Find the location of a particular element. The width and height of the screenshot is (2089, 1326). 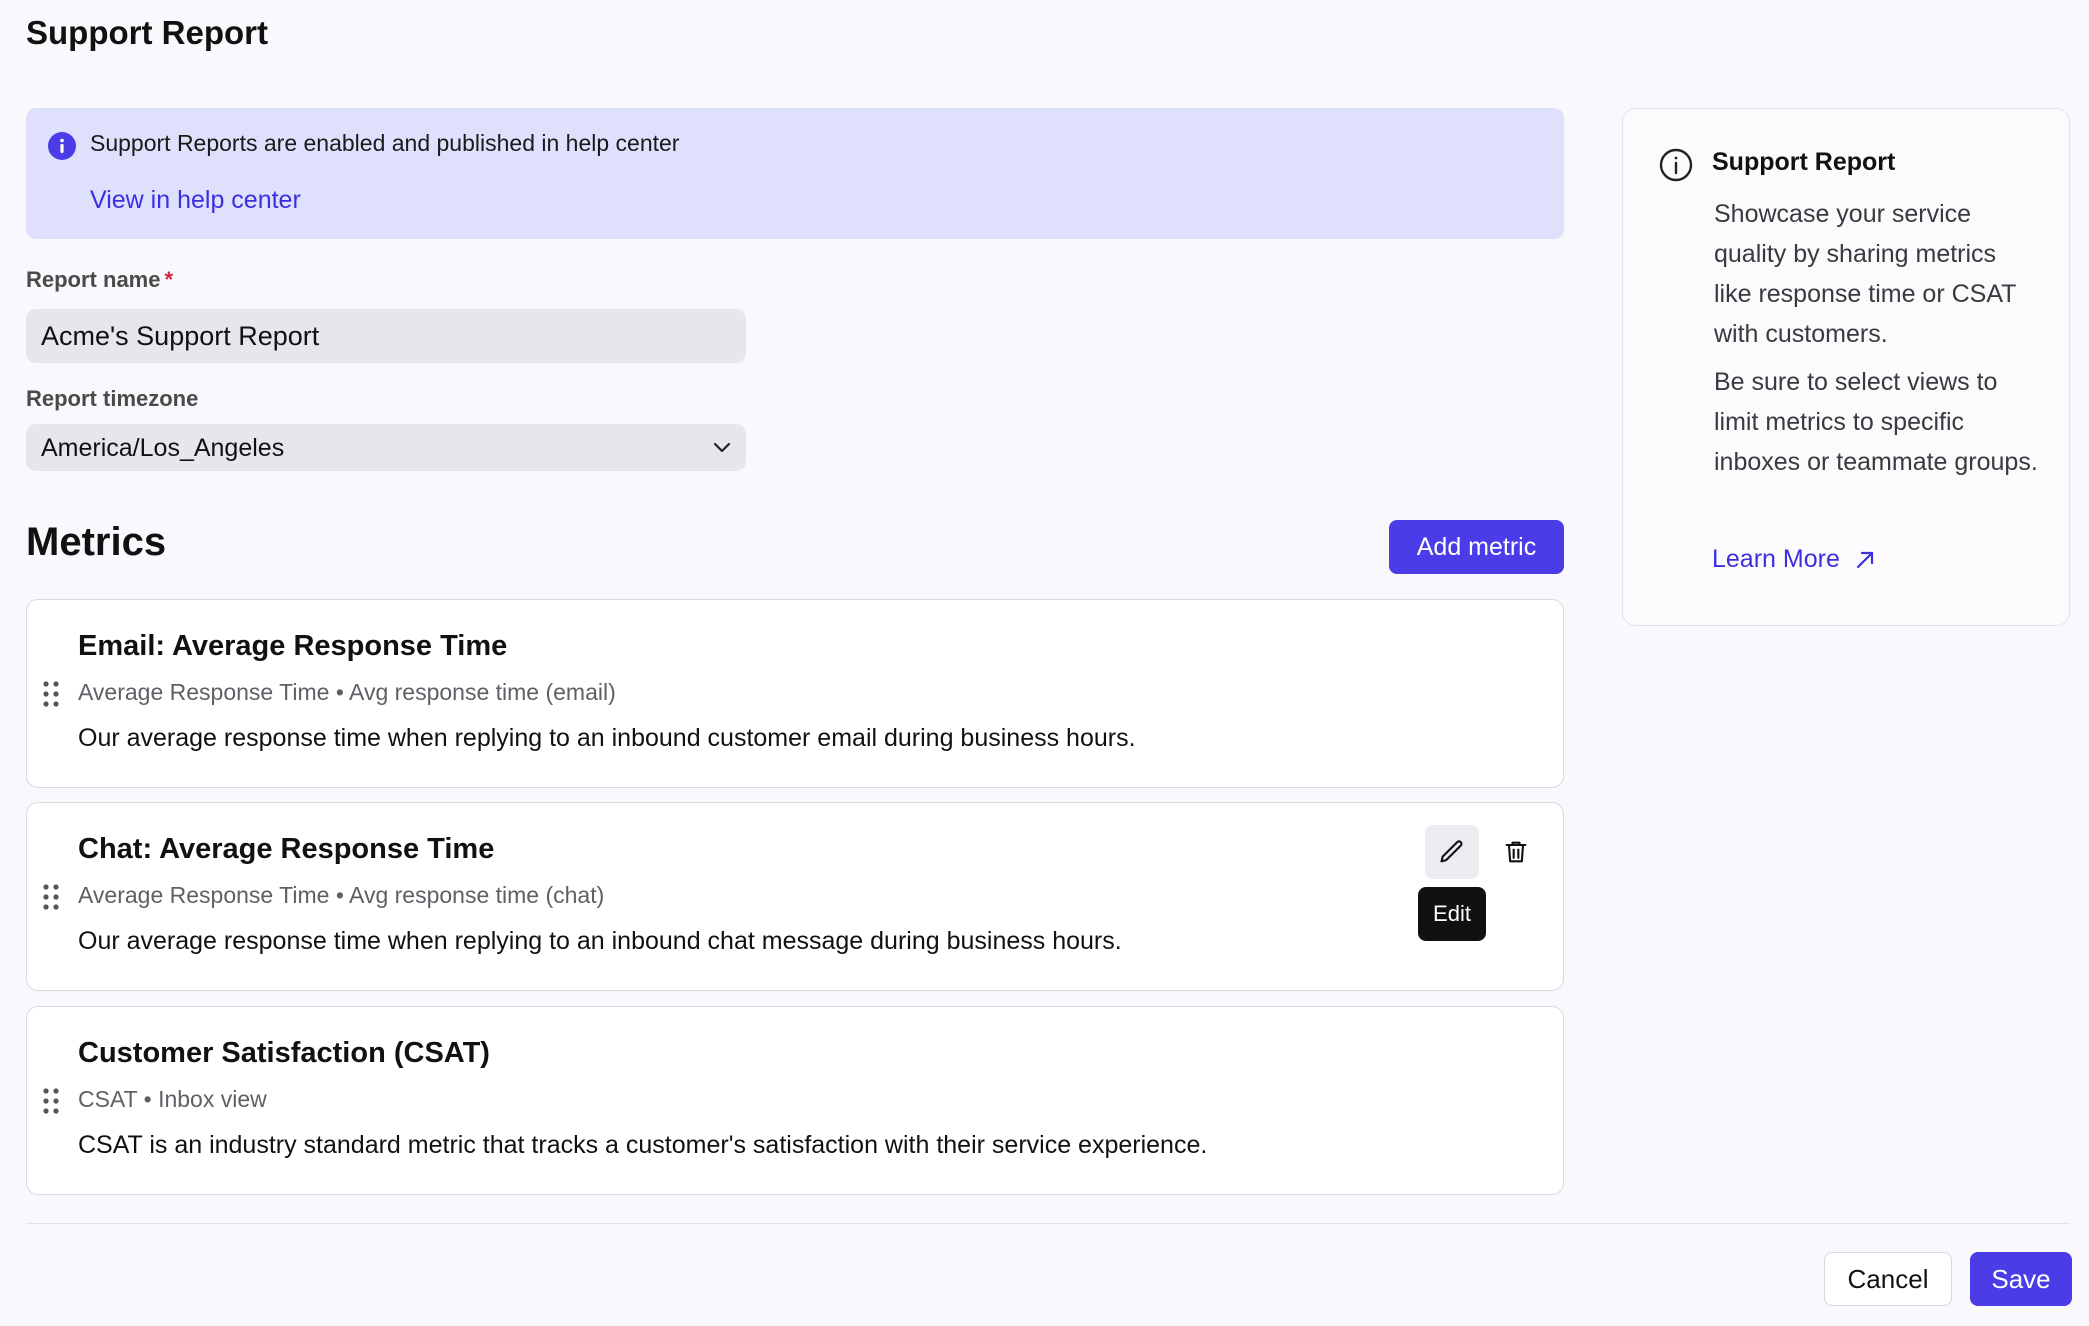

metric-view: Avg response time (chat) is located at coordinates (477, 895).